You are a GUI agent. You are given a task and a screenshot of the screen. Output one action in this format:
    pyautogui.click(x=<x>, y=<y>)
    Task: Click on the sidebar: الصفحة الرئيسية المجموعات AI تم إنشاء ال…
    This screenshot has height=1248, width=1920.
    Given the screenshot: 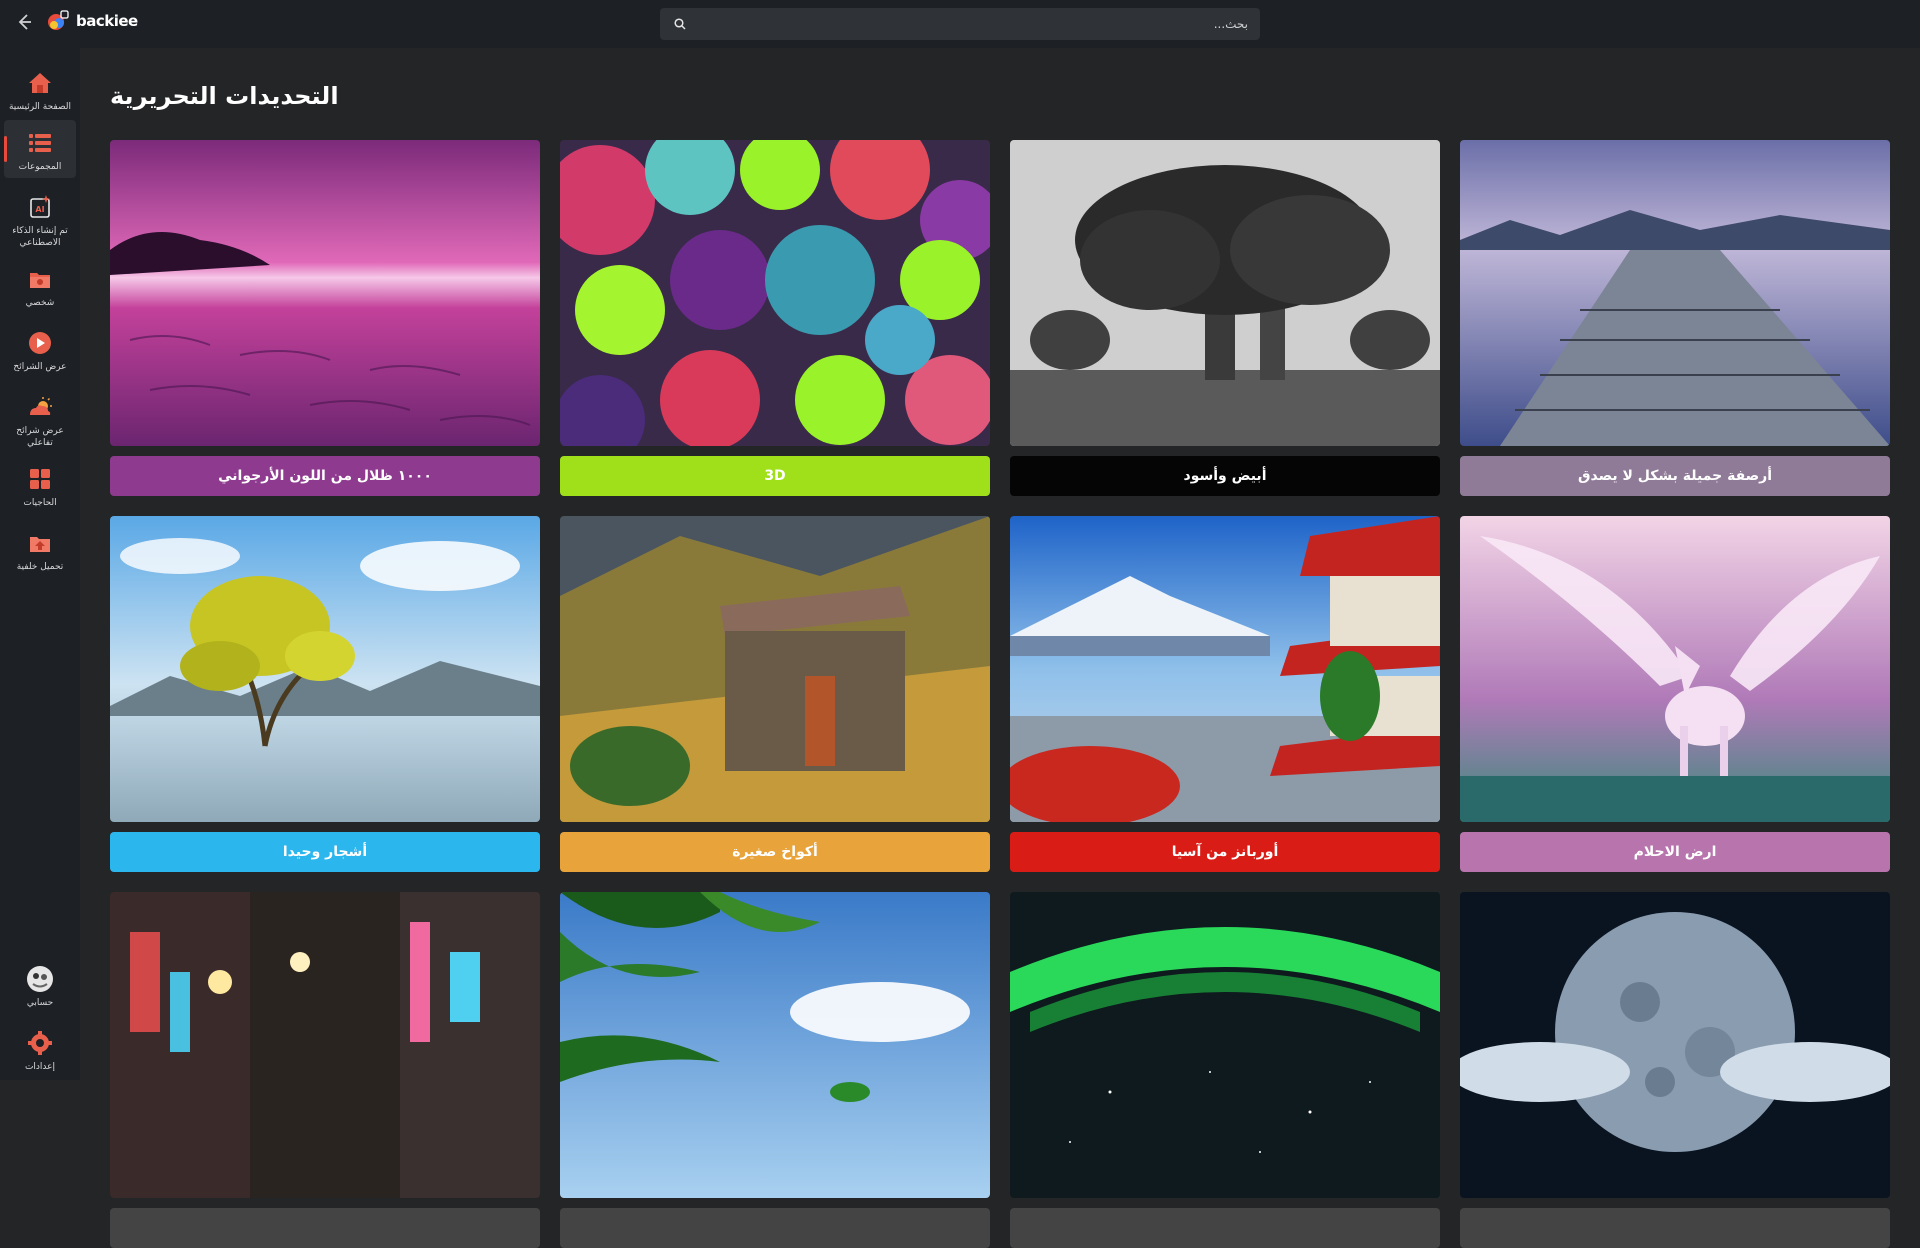 What is the action you would take?
    pyautogui.click(x=40, y=564)
    